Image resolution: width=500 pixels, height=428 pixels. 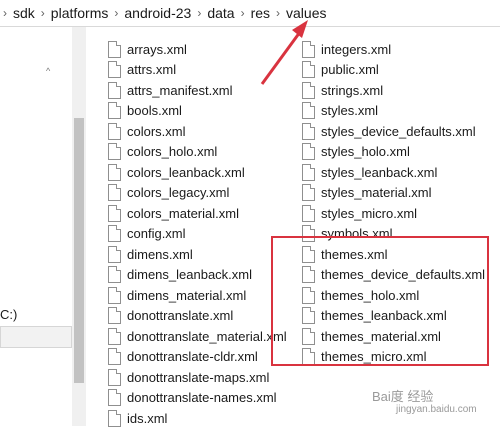 I want to click on annotation-arrow-layer, so click(x=284, y=52).